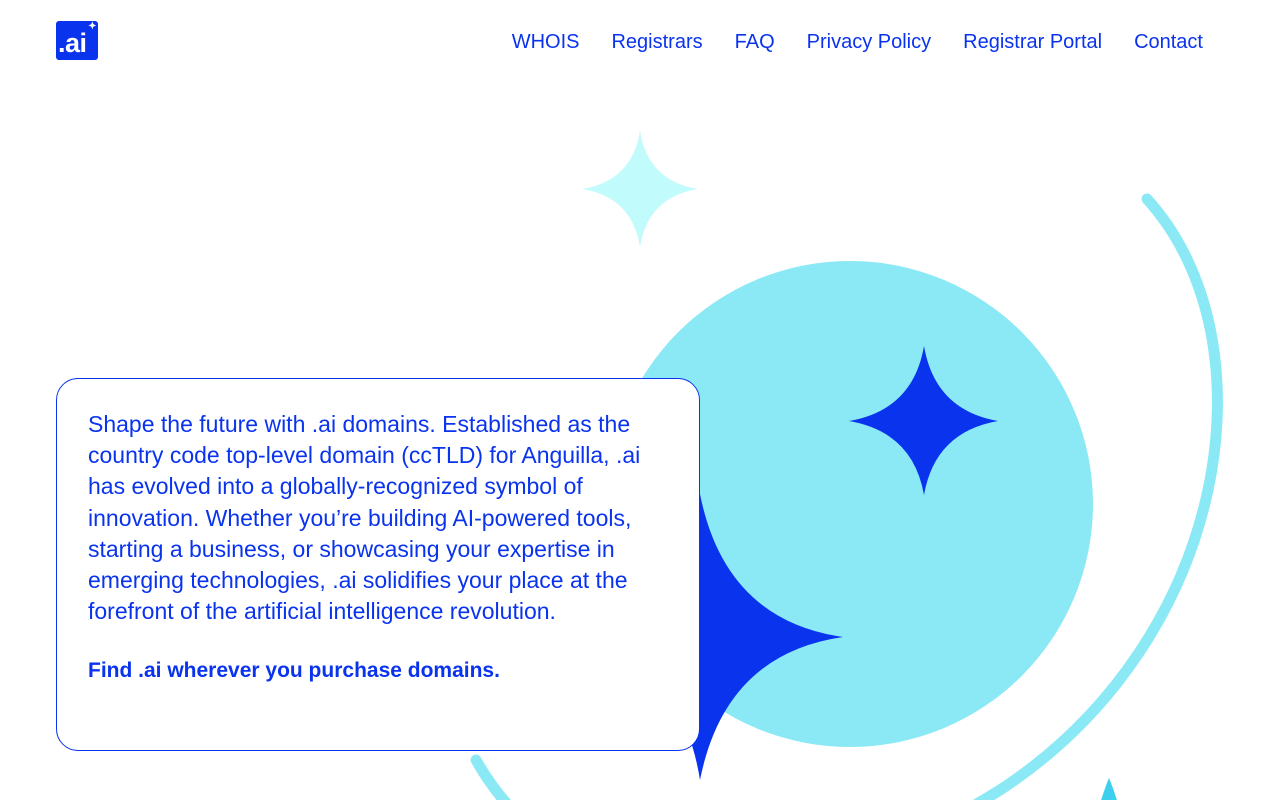 Image resolution: width=1280 pixels, height=800 pixels. What do you see at coordinates (490, 777) in the screenshot?
I see `orbit-arc-lower` at bounding box center [490, 777].